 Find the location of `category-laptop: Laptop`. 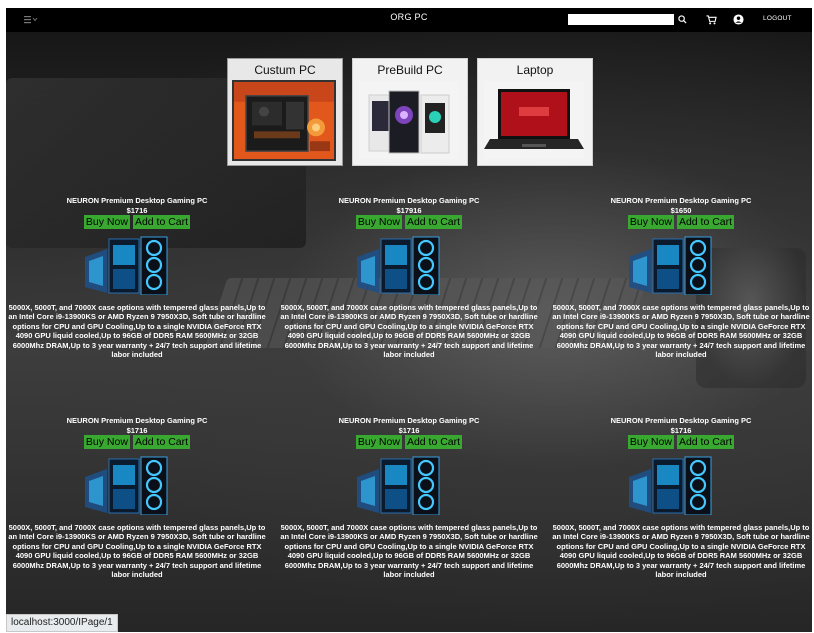

category-laptop: Laptop is located at coordinates (535, 112).